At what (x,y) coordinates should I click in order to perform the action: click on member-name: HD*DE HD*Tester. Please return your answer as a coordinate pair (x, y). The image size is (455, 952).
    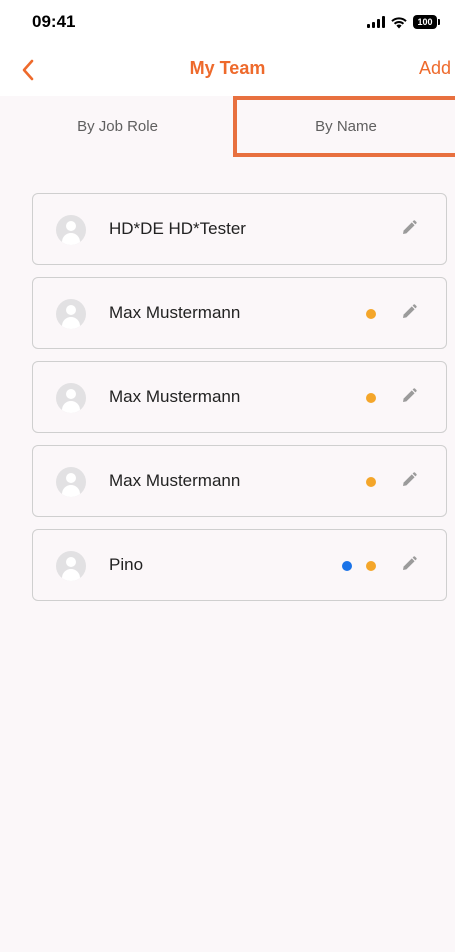
    Looking at the image, I should click on (177, 228).